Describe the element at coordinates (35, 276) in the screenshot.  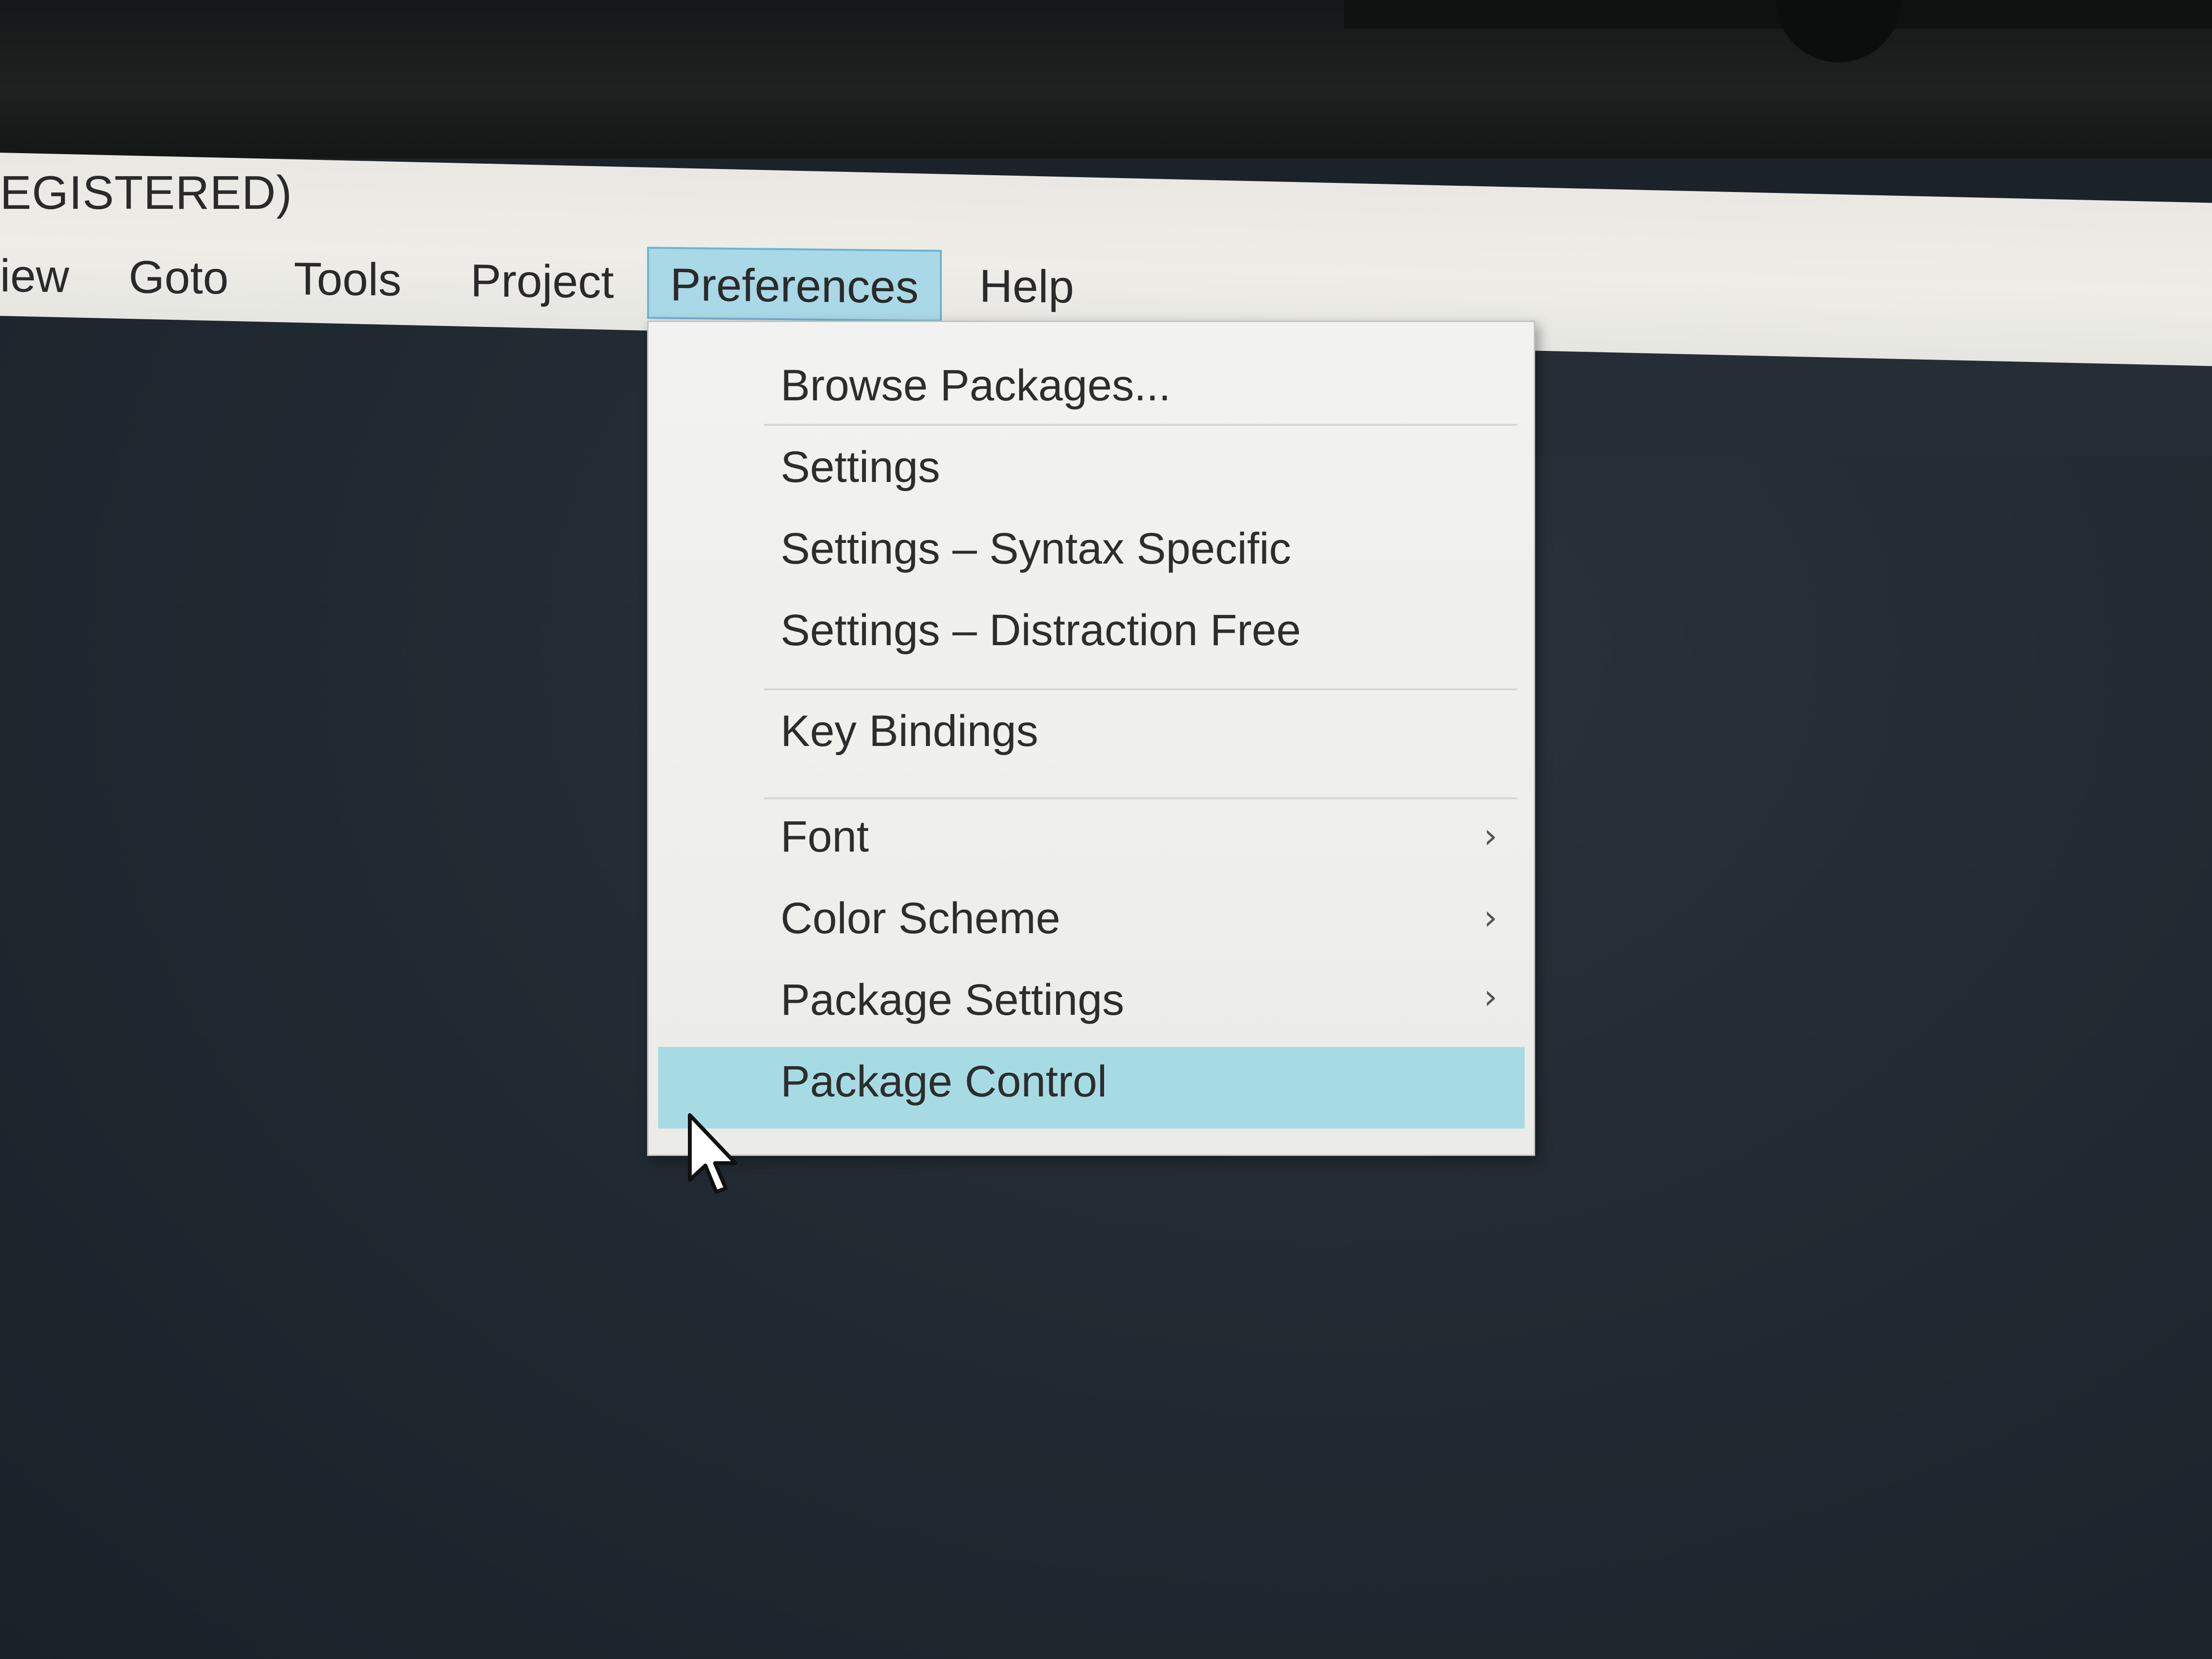
I see `menu-view: iew` at that location.